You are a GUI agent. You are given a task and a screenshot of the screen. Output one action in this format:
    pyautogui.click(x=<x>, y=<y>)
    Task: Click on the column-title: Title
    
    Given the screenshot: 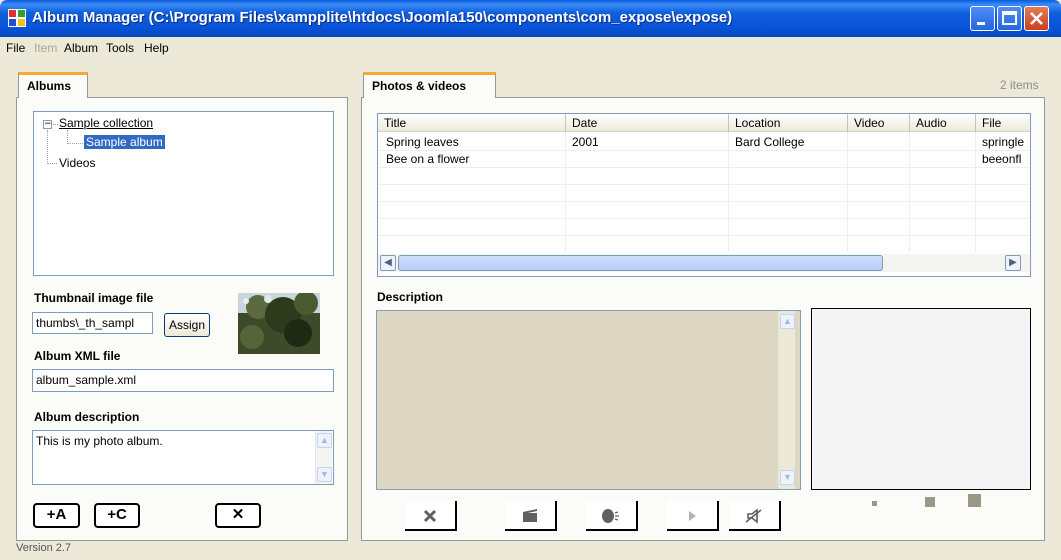 What is the action you would take?
    pyautogui.click(x=472, y=123)
    